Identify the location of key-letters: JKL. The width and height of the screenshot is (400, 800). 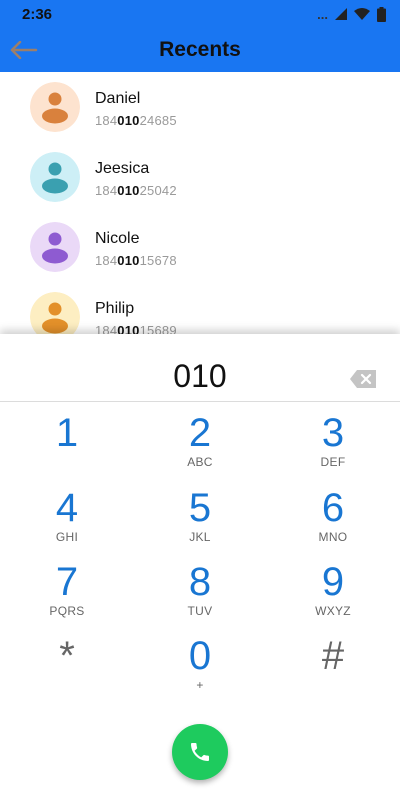
(200, 537).